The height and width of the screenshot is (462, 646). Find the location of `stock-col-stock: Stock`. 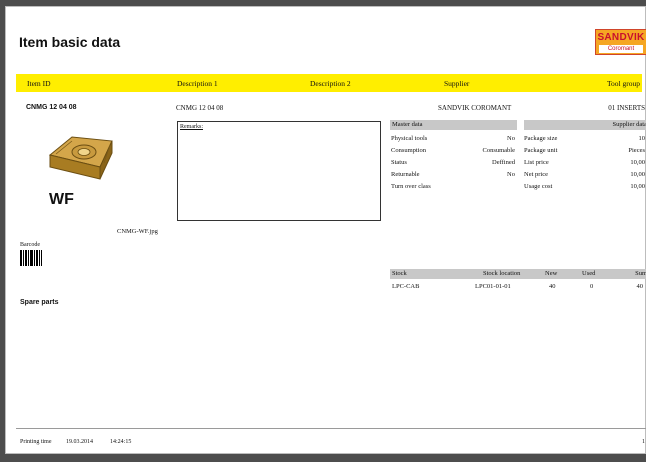

stock-col-stock: Stock is located at coordinates (399, 273).